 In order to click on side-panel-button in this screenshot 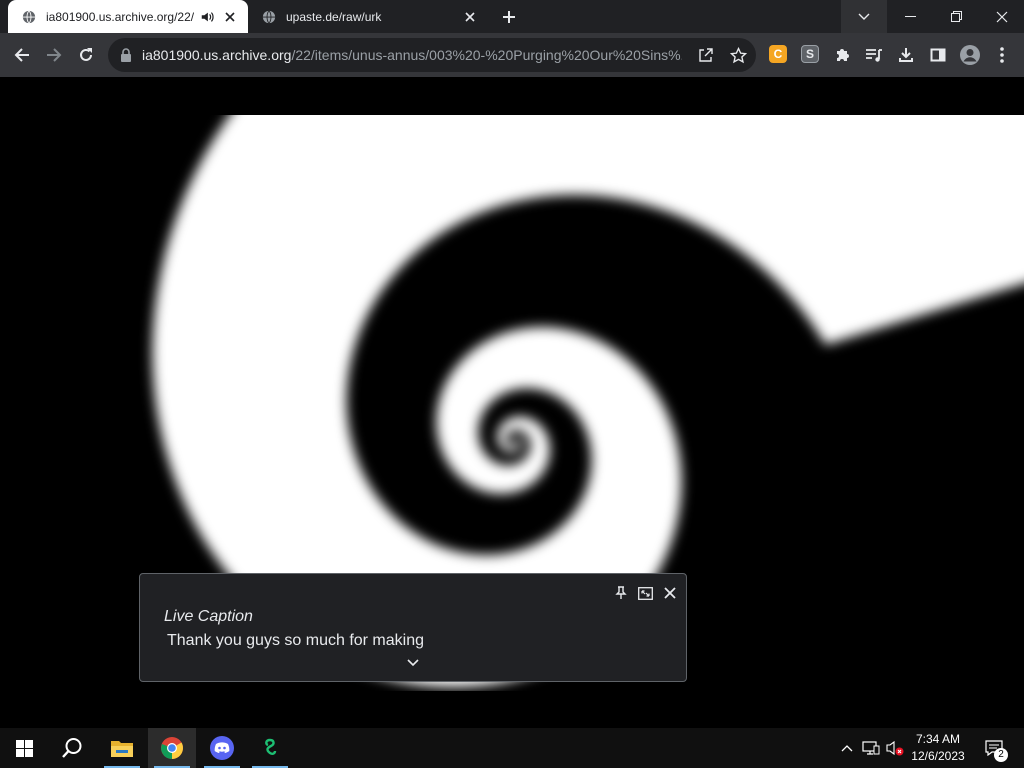, I will do `click(938, 55)`.